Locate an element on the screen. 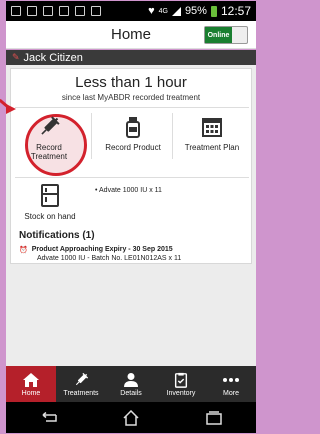  alarm-icon: ⏰ is located at coordinates (23, 250).